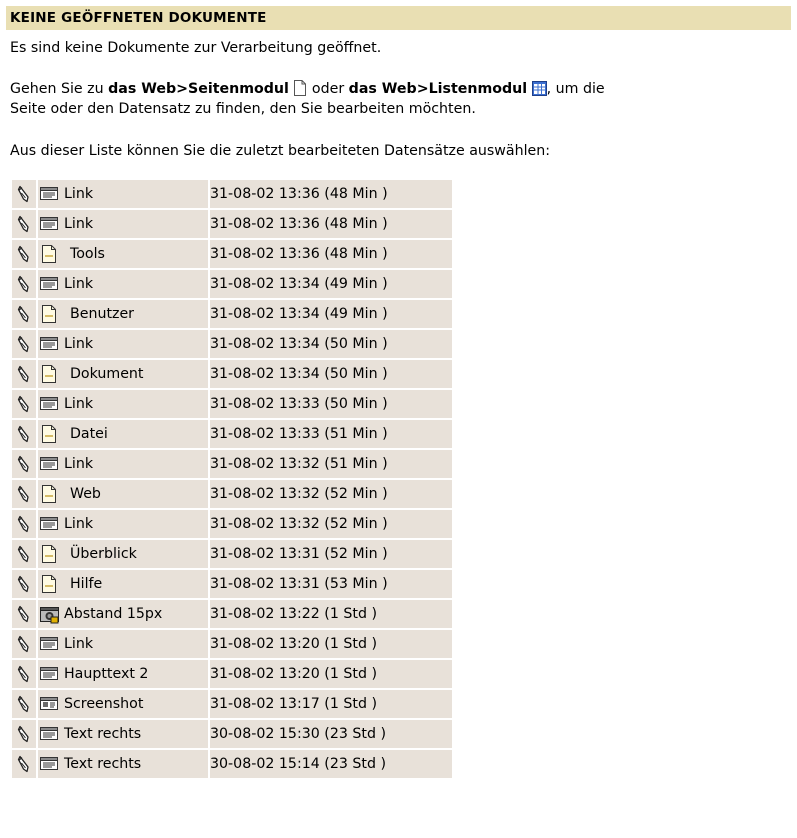 This screenshot has height=838, width=797. Describe the element at coordinates (198, 89) in the screenshot. I see `page-module-link: das Web>Seitenmodul` at that location.